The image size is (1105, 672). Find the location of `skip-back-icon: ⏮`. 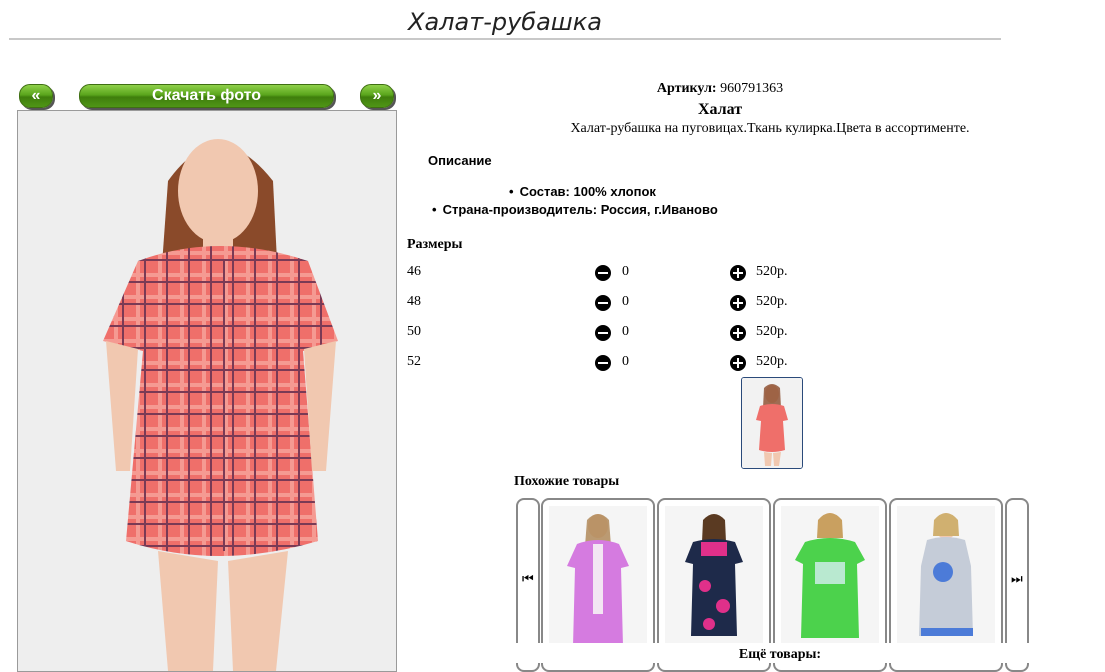

skip-back-icon: ⏮ is located at coordinates (528, 579).